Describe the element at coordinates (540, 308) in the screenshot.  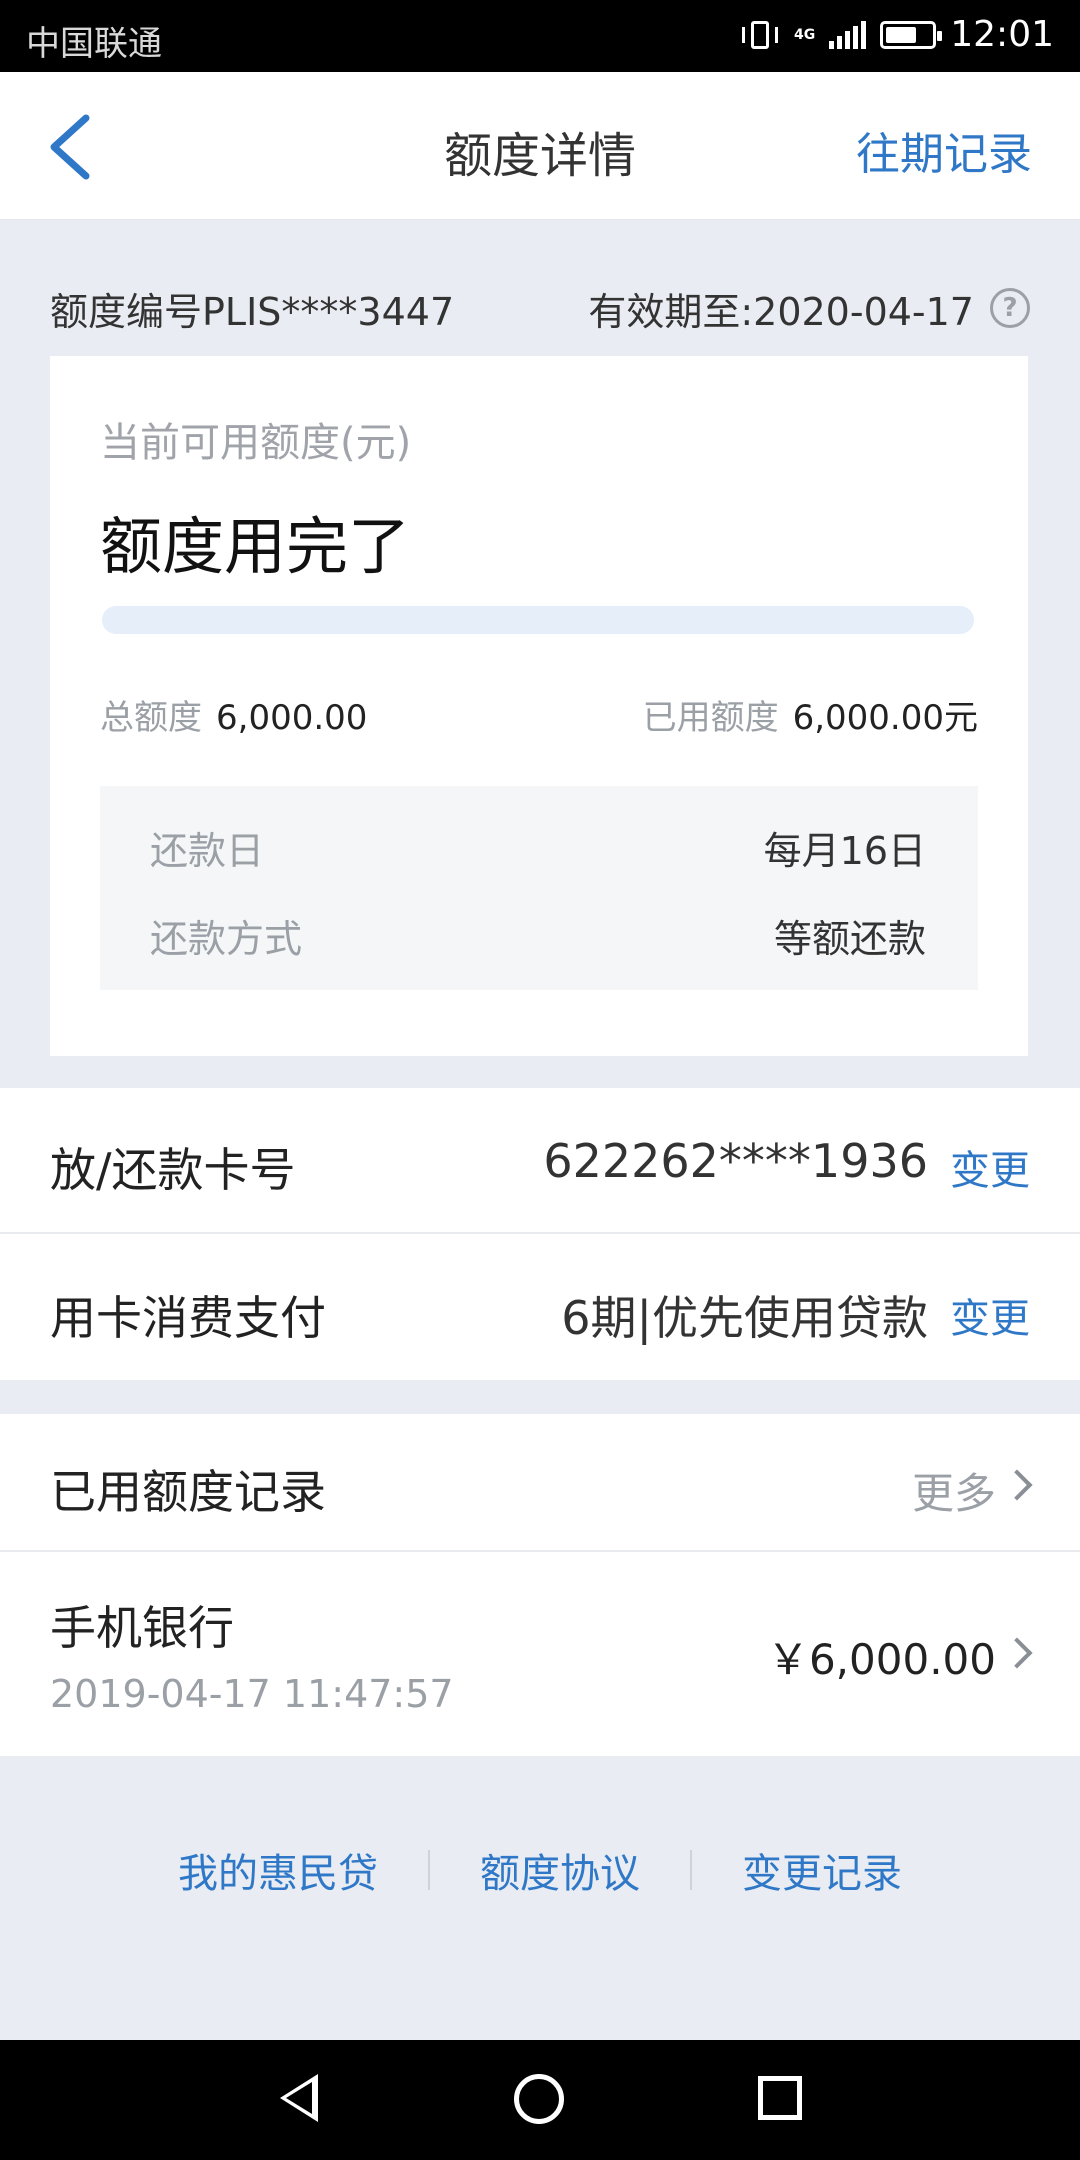
I see `quota-info-row: 额度编号PLIS****3447 有效期至:2020-04-17 ?` at that location.